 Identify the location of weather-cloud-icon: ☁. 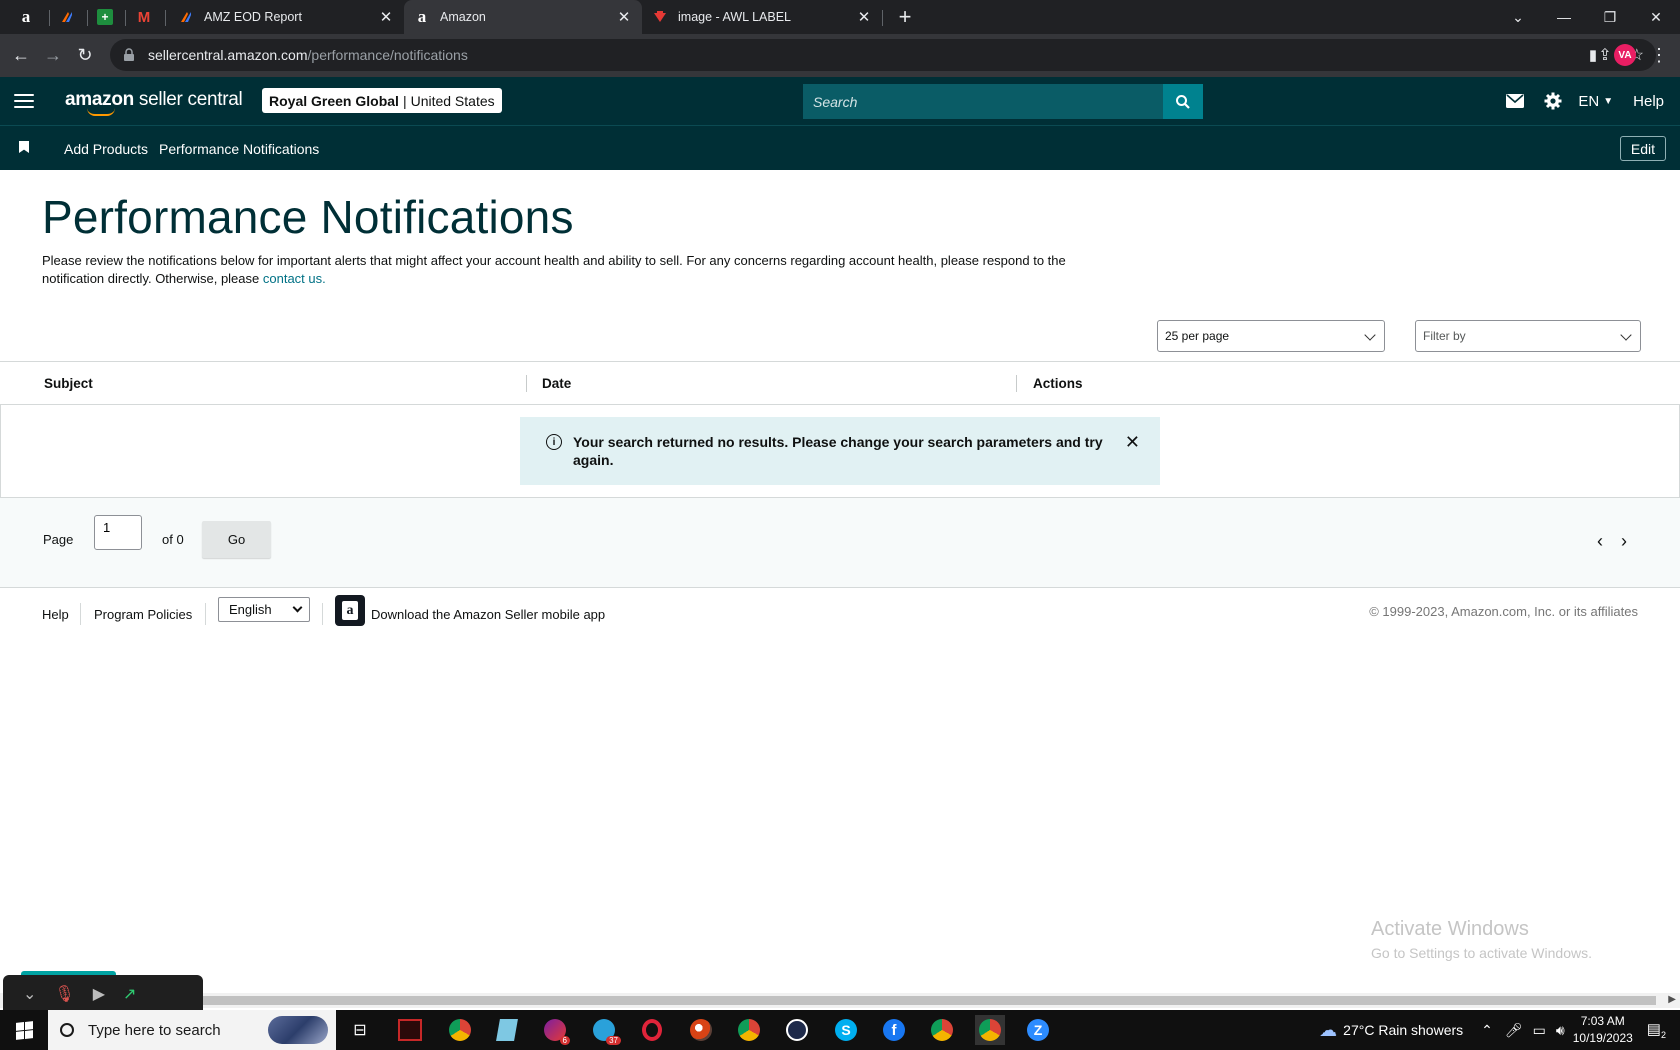
(1328, 1030).